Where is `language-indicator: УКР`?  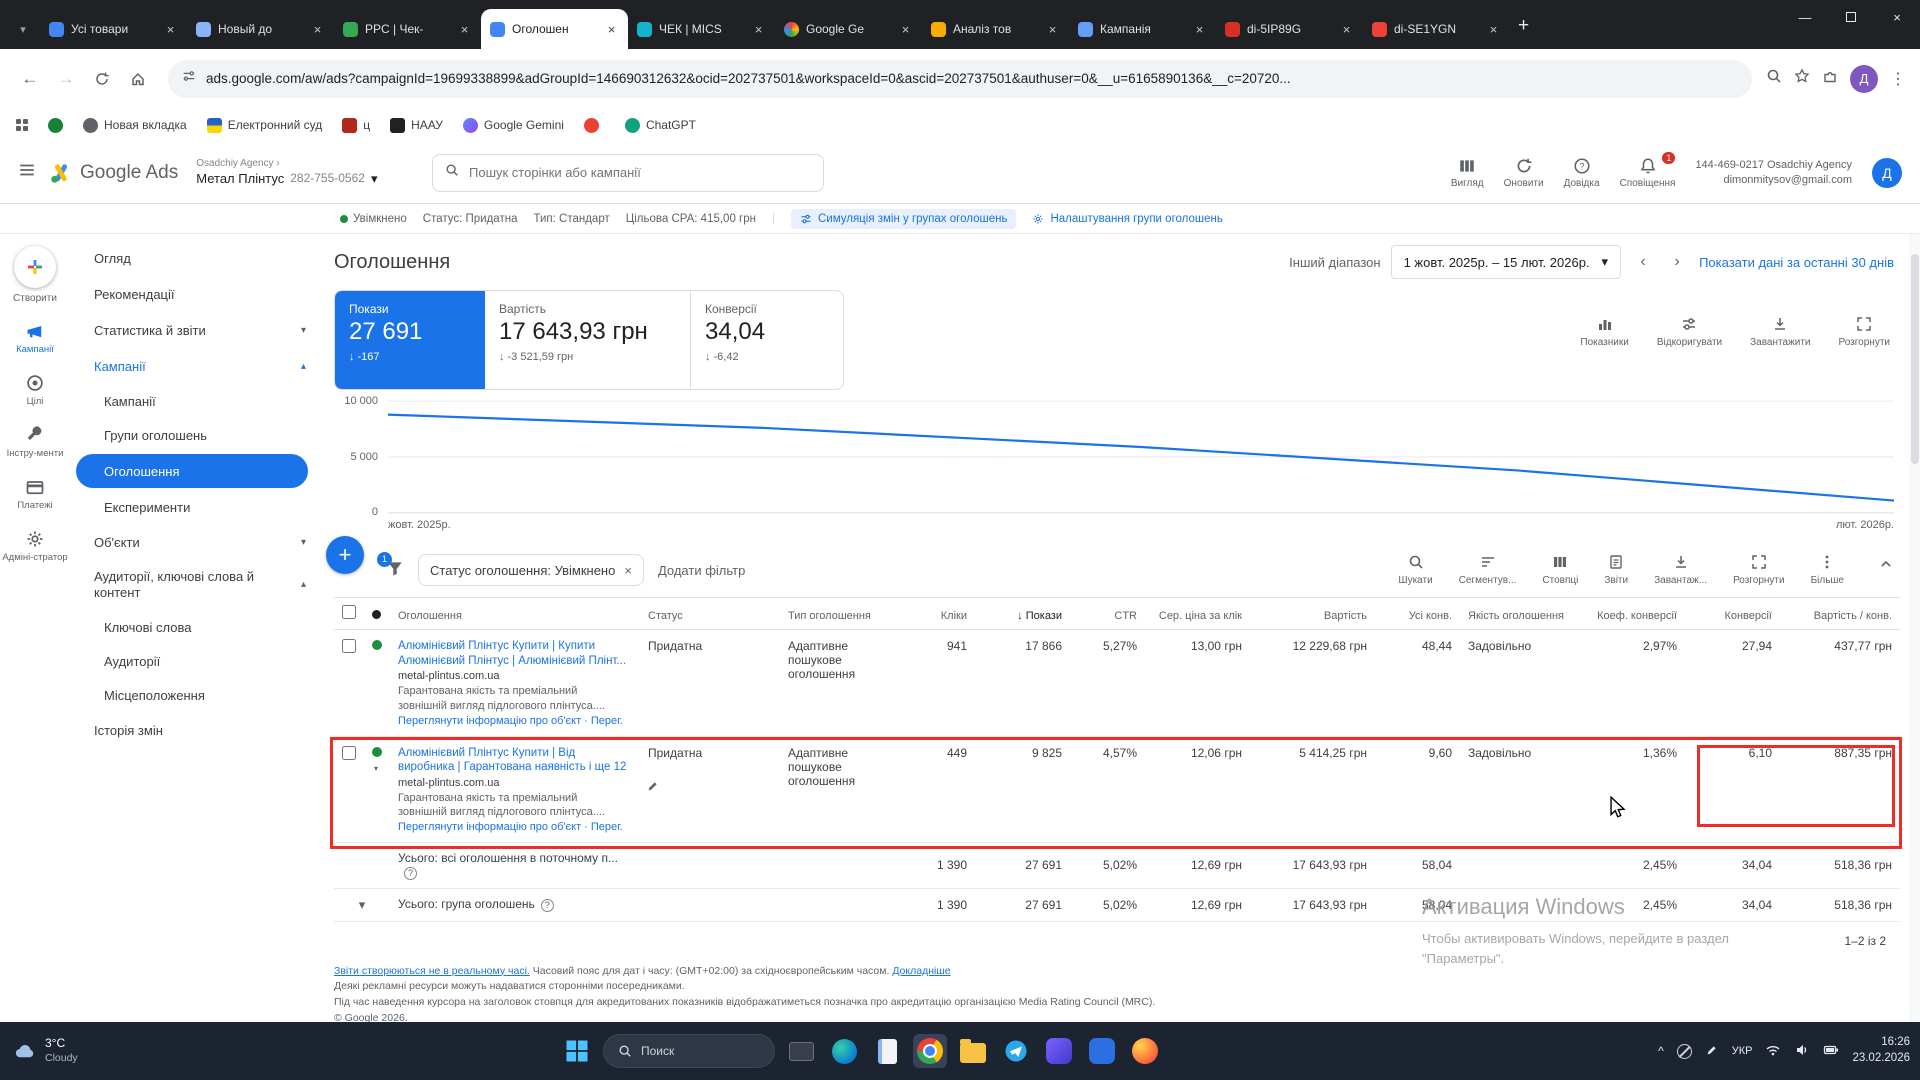 language-indicator: УКР is located at coordinates (1742, 1051).